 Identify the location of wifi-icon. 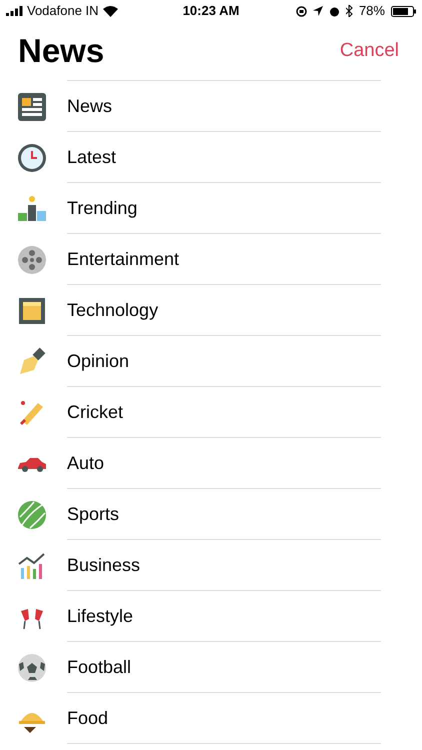
(110, 11).